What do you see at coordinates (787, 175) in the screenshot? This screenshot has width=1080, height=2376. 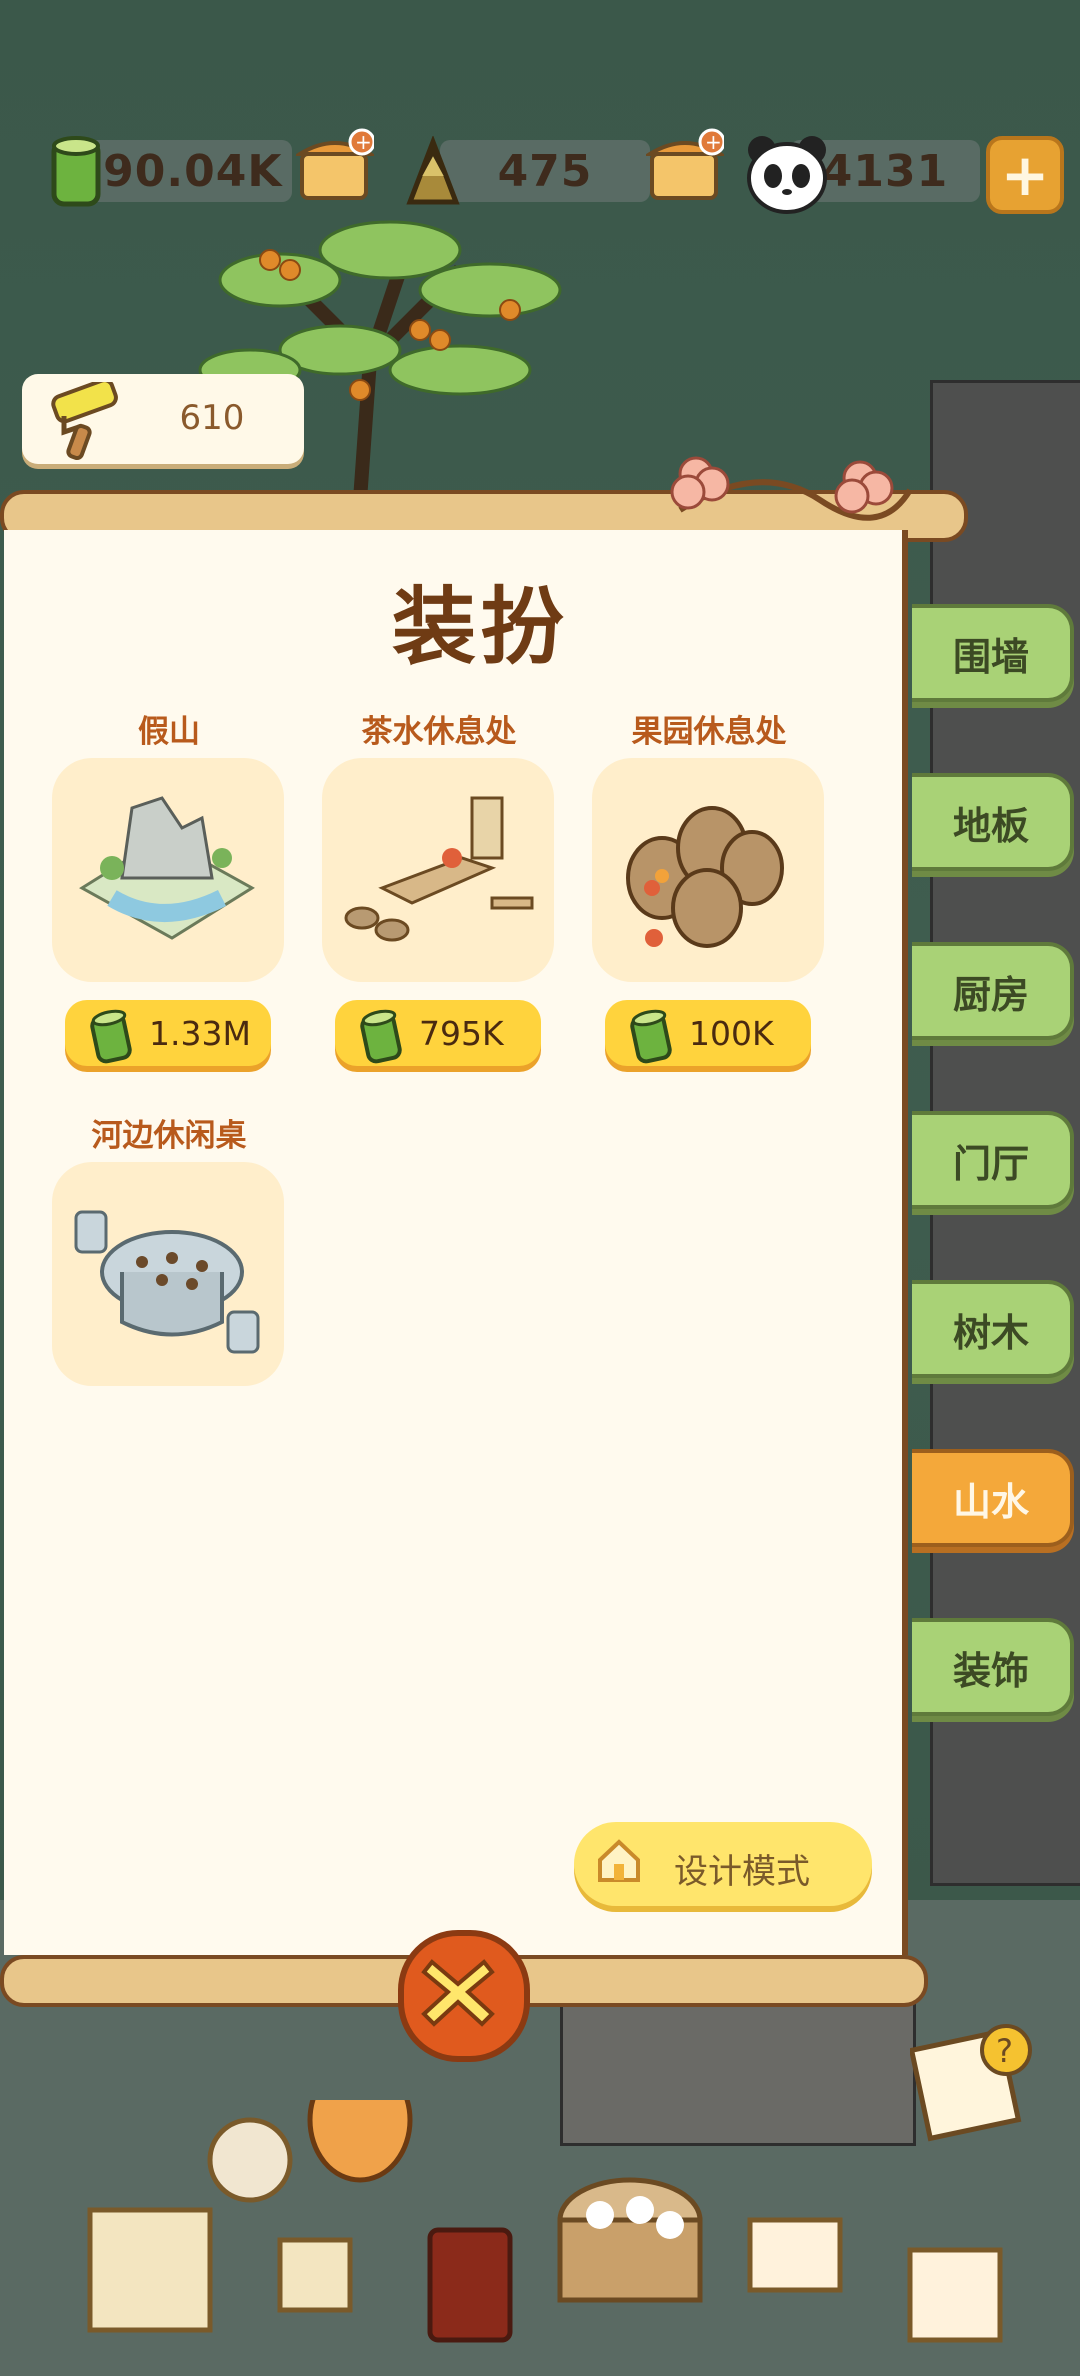 I see `panda-icon` at bounding box center [787, 175].